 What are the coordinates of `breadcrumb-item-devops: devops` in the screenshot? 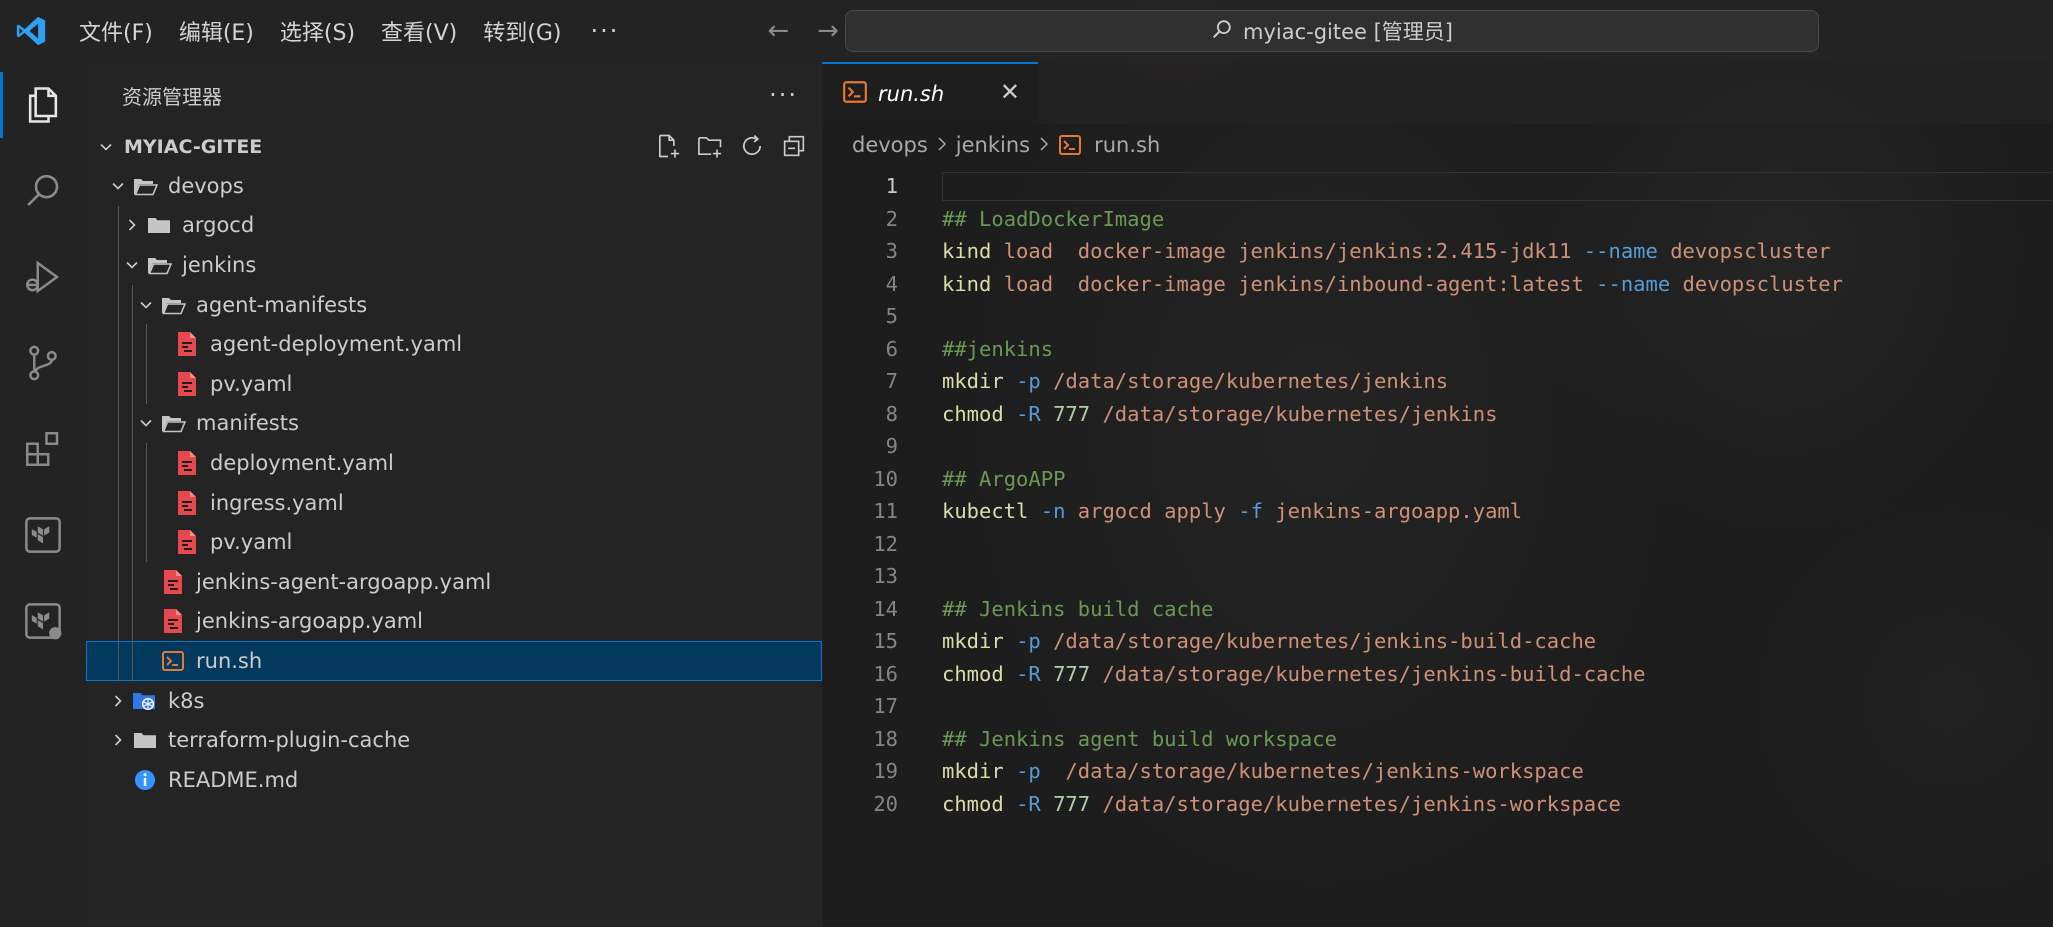 It's located at (890, 145).